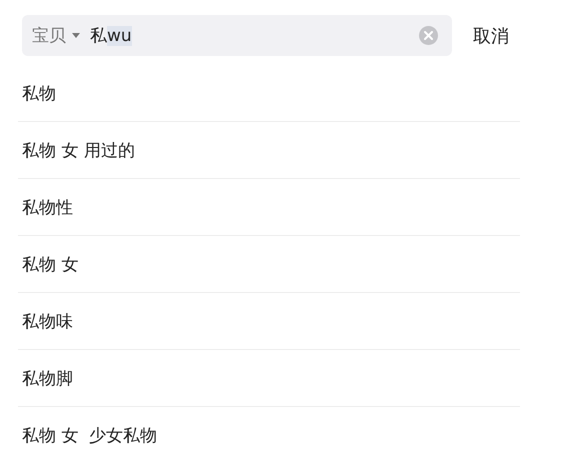 The image size is (580, 452). What do you see at coordinates (269, 264) in the screenshot?
I see `suggestion-item: 私物 女` at bounding box center [269, 264].